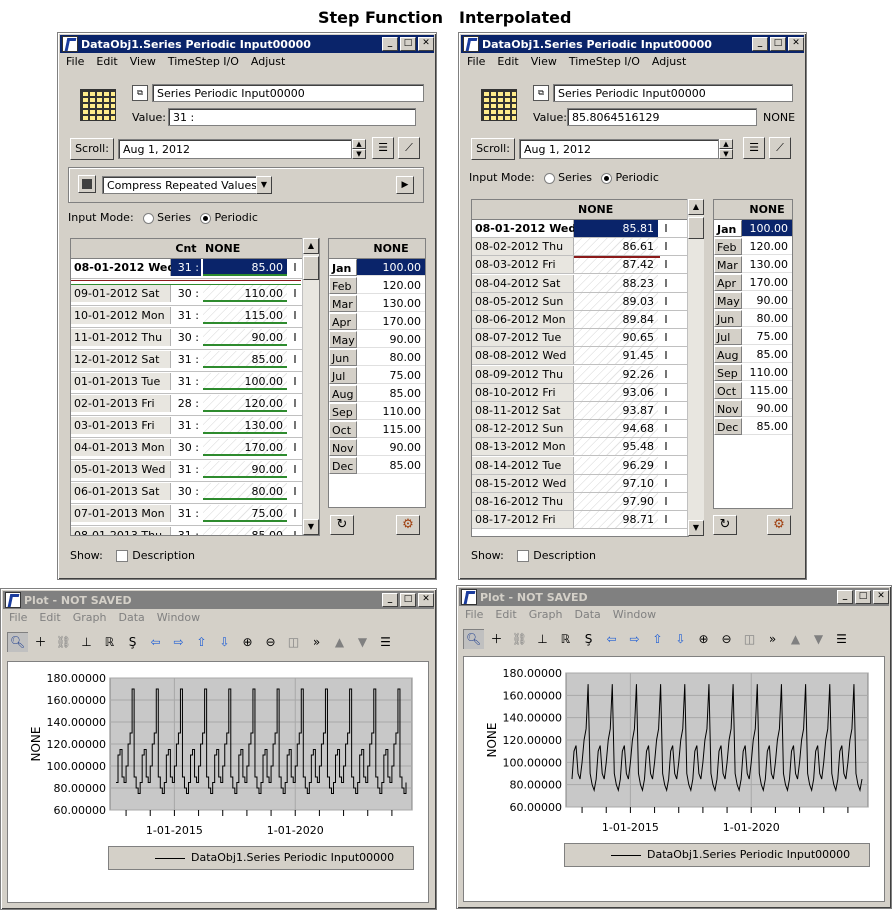  What do you see at coordinates (195, 295) in the screenshot?
I see `table-row: 09-01-2012 Sat 30 : 110.00 I` at bounding box center [195, 295].